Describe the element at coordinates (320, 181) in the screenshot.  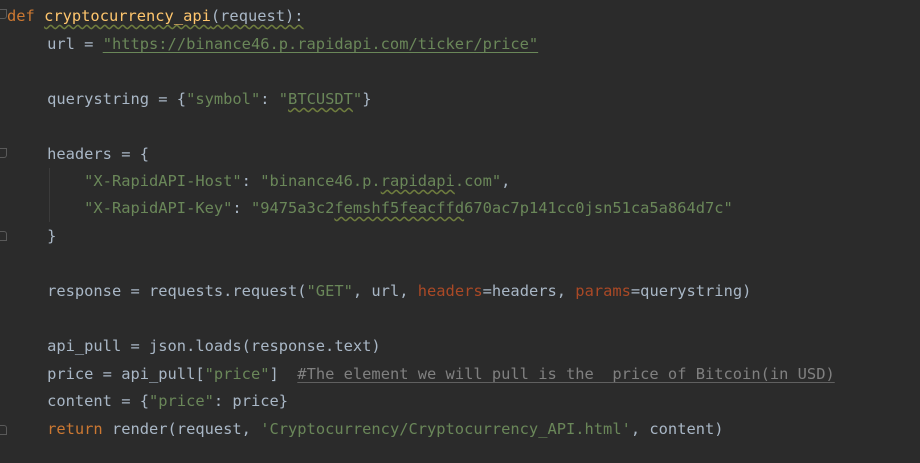
I see `host-value-part: "binance46.p.` at that location.